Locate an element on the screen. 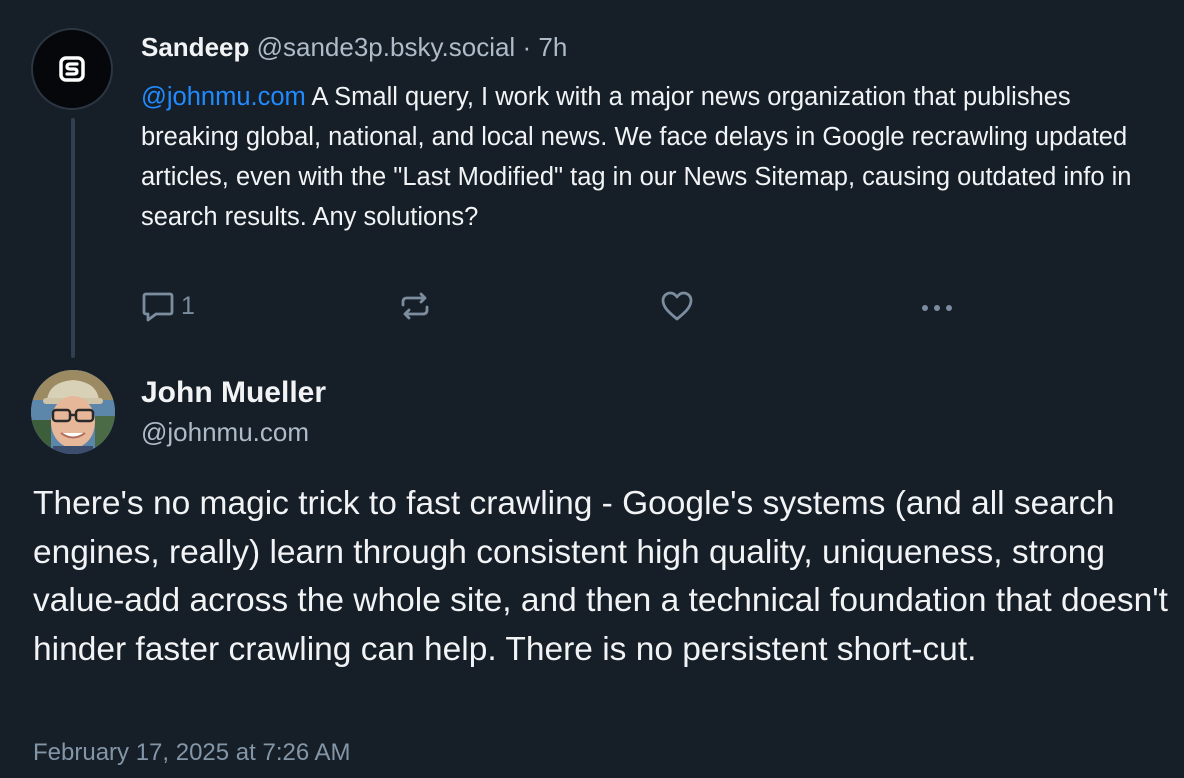  repost-arrows-icon is located at coordinates (415, 306).